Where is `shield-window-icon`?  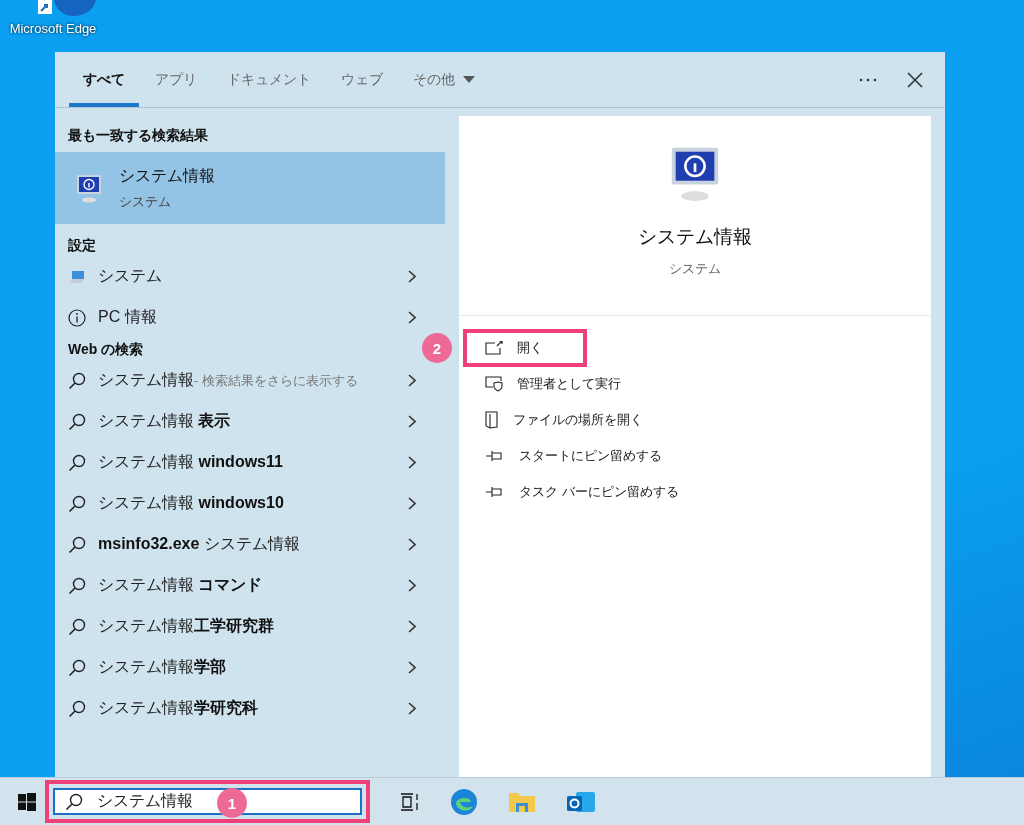
shield-window-icon is located at coordinates (494, 384).